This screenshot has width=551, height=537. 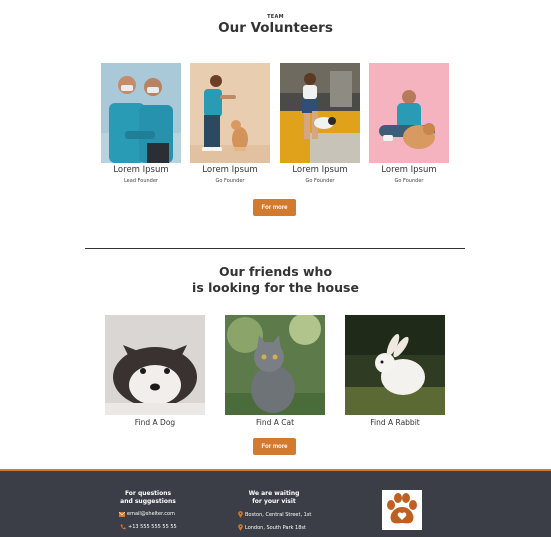 I want to click on footer-questions-title: For questions and suggestions, so click(x=148, y=498).